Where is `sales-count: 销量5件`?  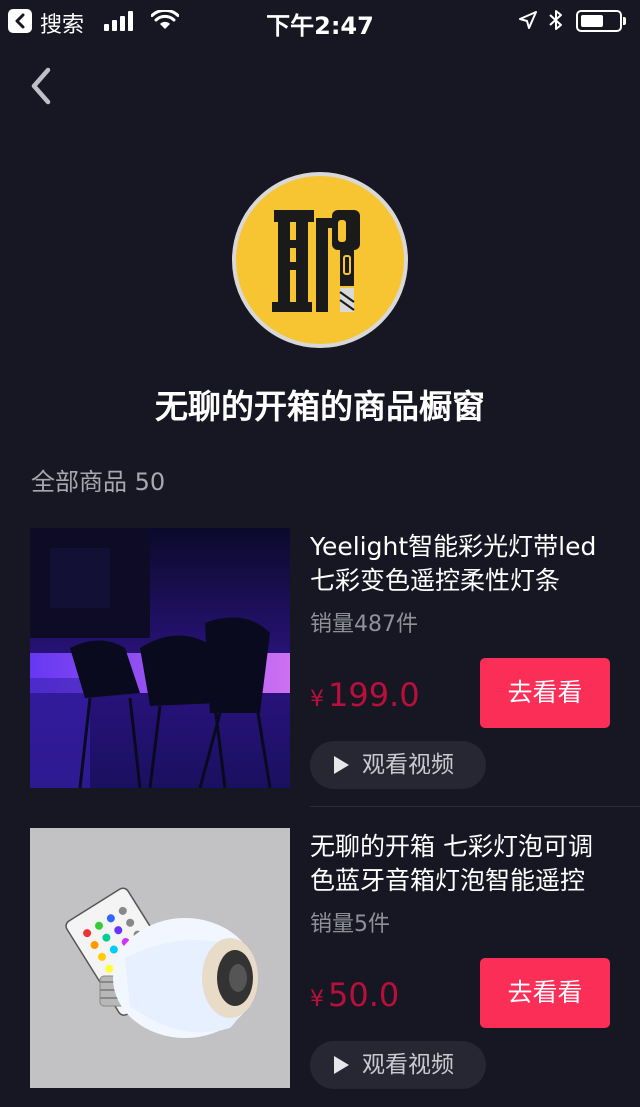 sales-count: 销量5件 is located at coordinates (350, 924).